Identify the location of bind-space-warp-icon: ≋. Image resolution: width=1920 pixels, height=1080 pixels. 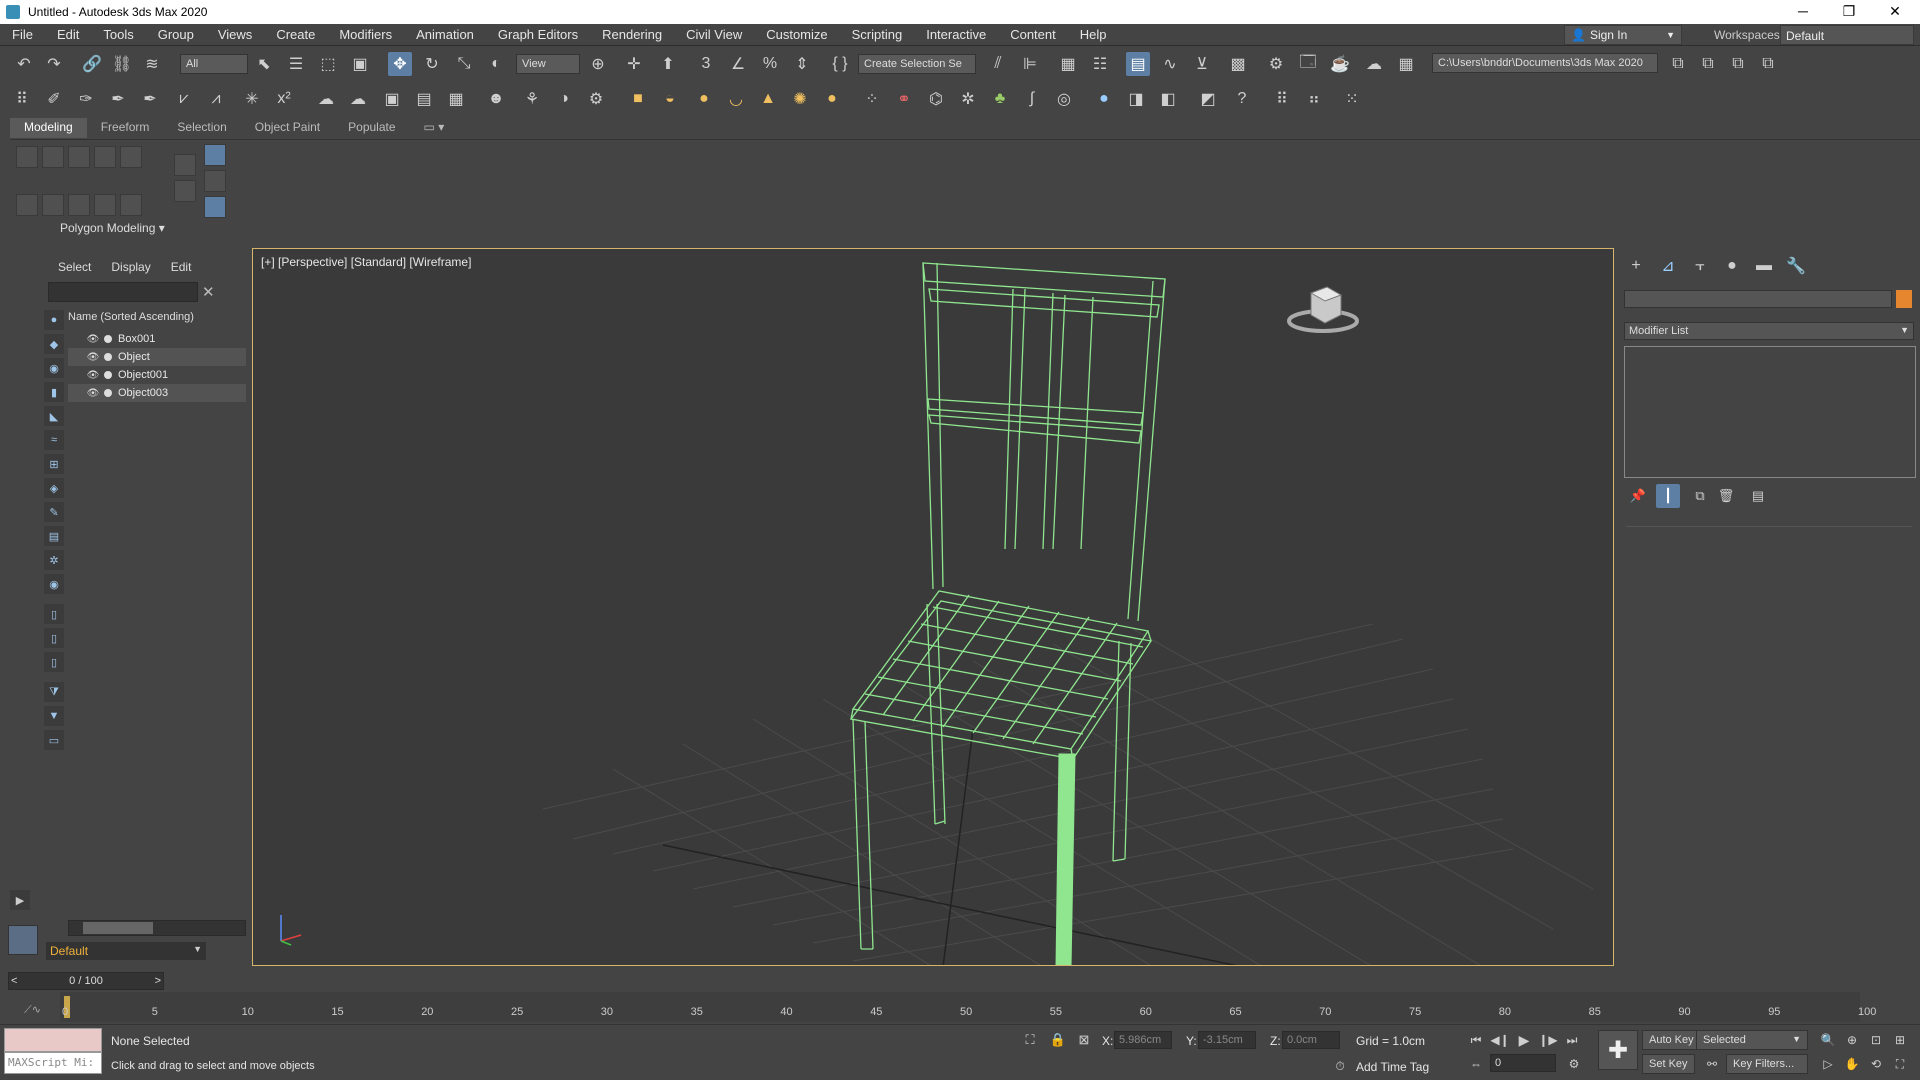
(152, 64).